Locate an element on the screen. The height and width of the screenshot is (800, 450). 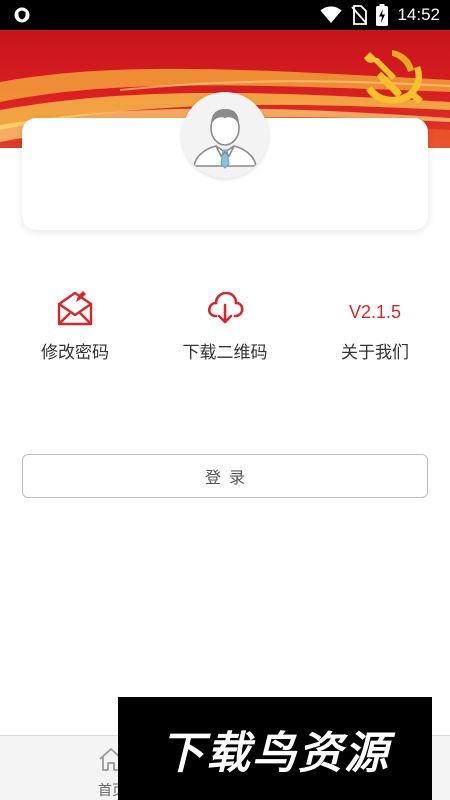
change-password-item: 修改密码 is located at coordinates (75, 328).